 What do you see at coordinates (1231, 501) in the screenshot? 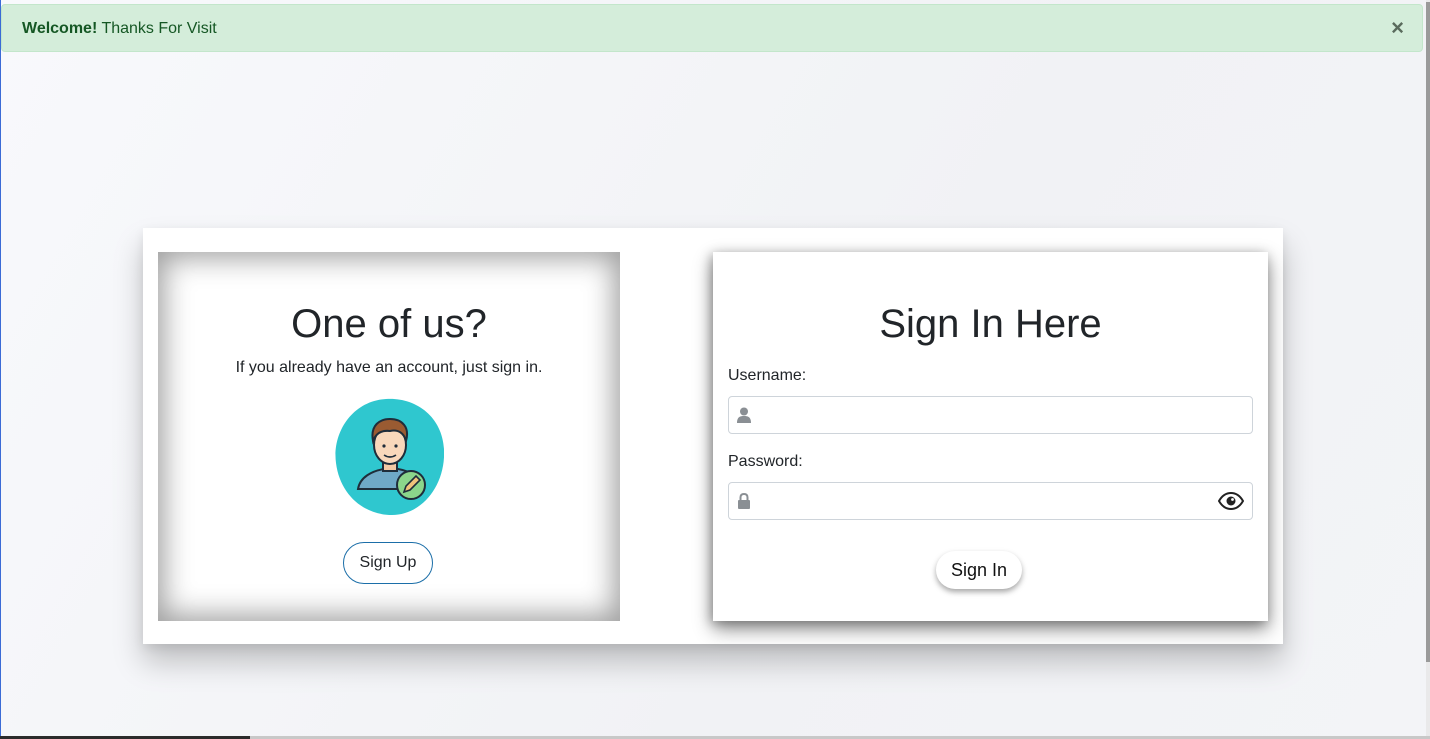
I see `eye-icon` at bounding box center [1231, 501].